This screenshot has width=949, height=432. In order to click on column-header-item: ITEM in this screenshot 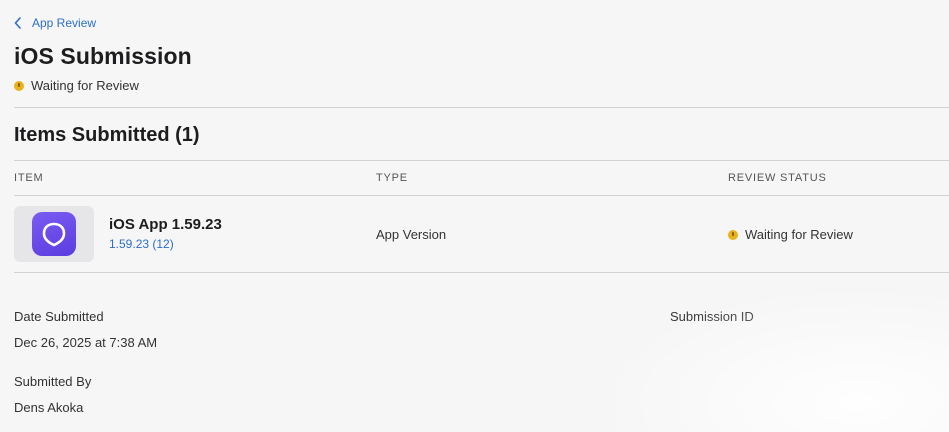, I will do `click(29, 178)`.